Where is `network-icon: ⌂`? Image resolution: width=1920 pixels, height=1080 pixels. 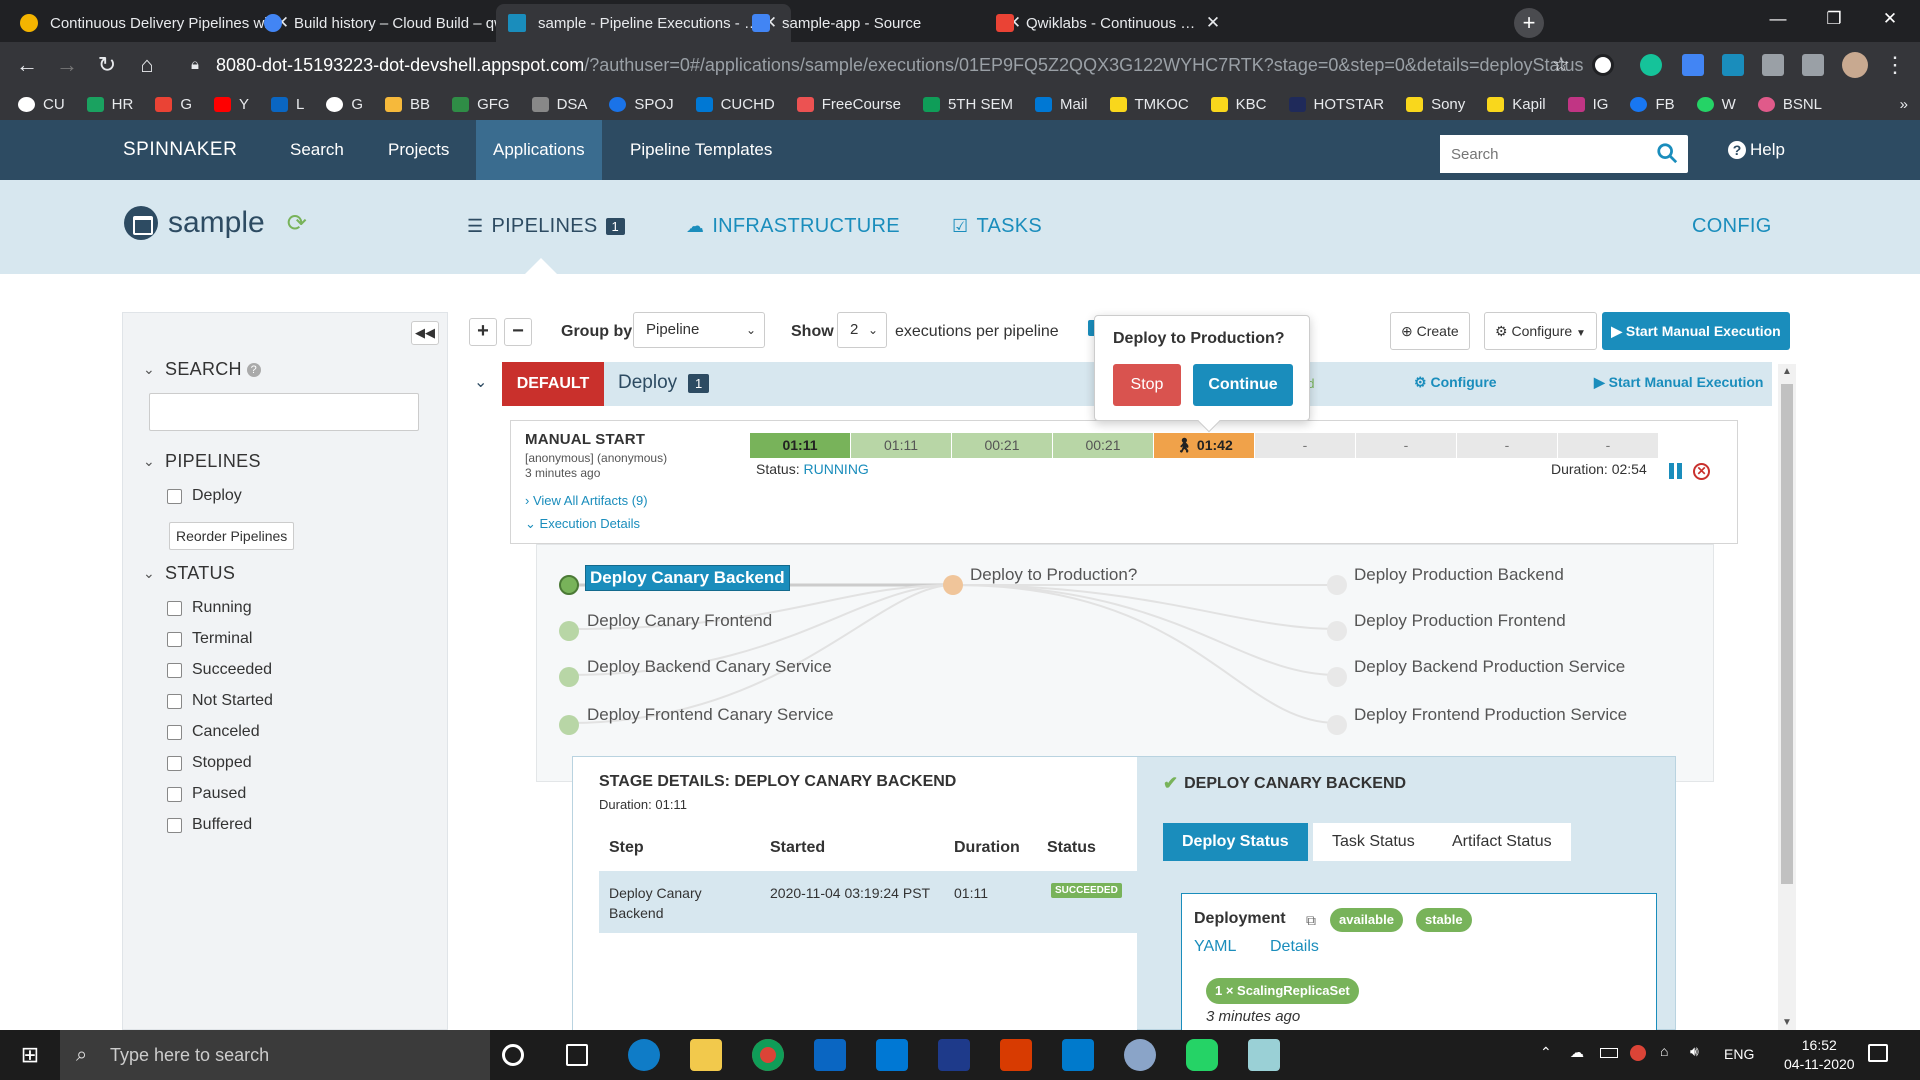 network-icon: ⌂ is located at coordinates (1664, 1051).